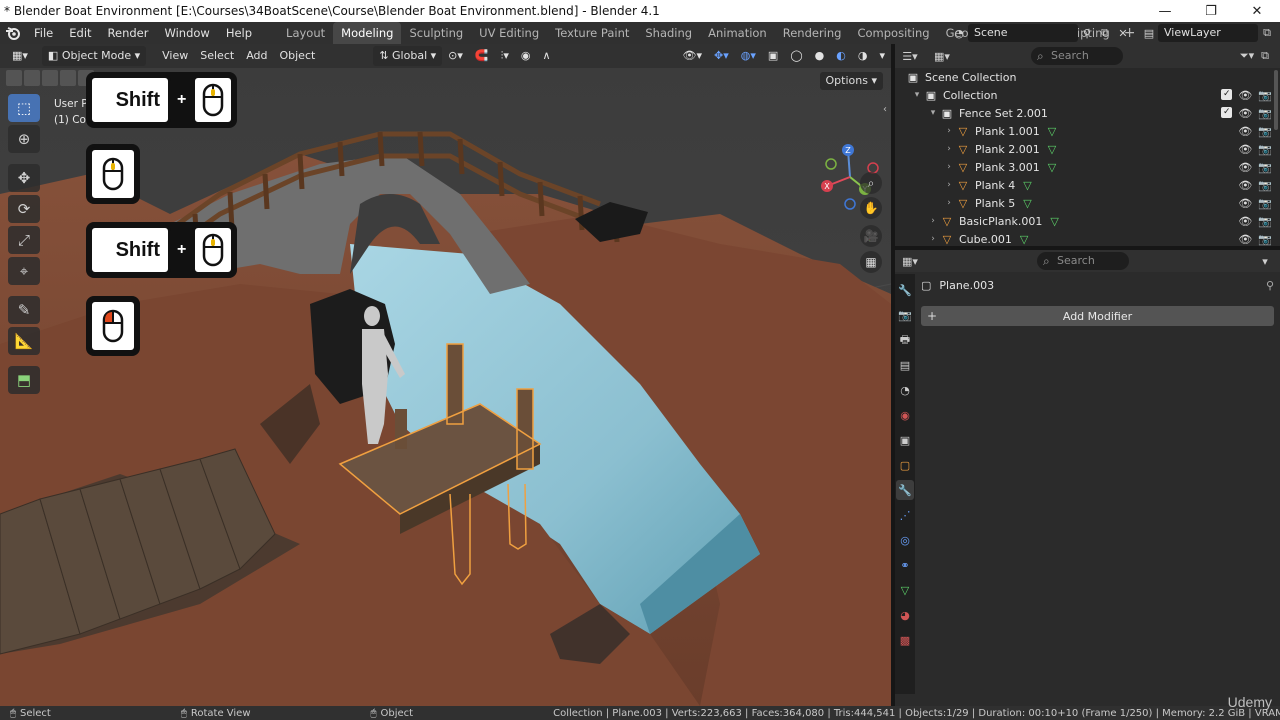 The width and height of the screenshot is (1280, 720). I want to click on display-mode-icon: ▦▾, so click(942, 56).